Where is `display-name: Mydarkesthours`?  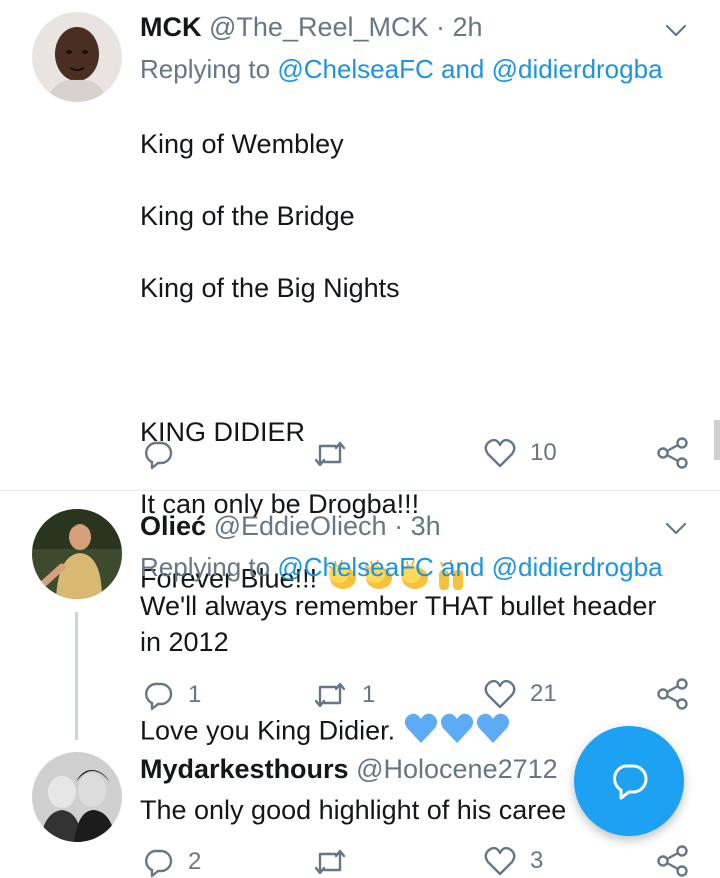
display-name: Mydarkesthours is located at coordinates (244, 769).